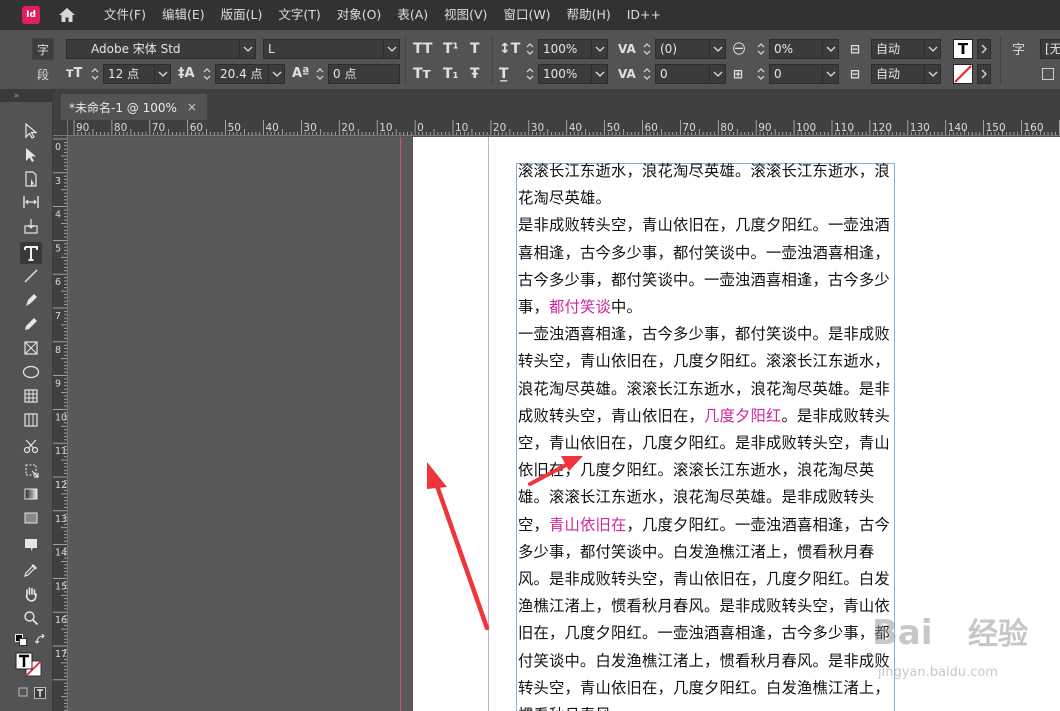  What do you see at coordinates (998, 634) in the screenshot?
I see `watermark-brand-cn: 经验` at bounding box center [998, 634].